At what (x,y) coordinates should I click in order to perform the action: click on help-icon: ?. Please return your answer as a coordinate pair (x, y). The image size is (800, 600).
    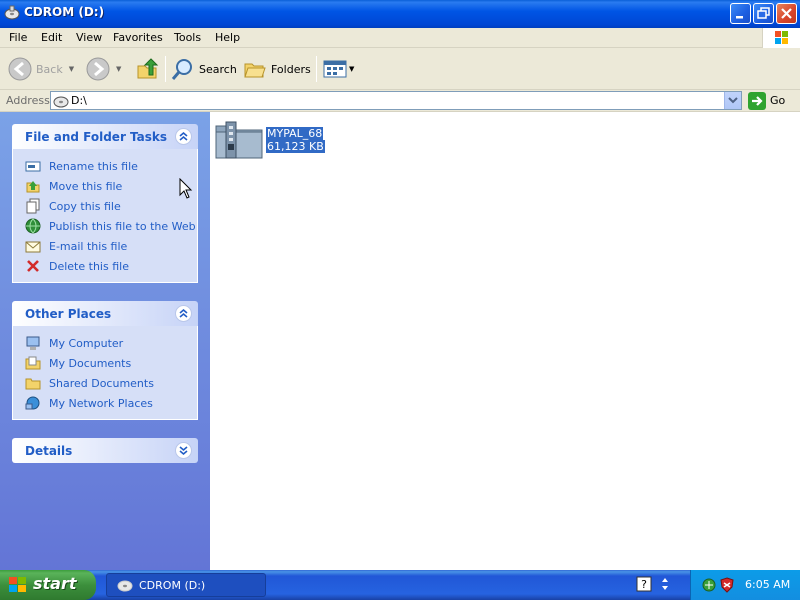
    Looking at the image, I should click on (644, 584).